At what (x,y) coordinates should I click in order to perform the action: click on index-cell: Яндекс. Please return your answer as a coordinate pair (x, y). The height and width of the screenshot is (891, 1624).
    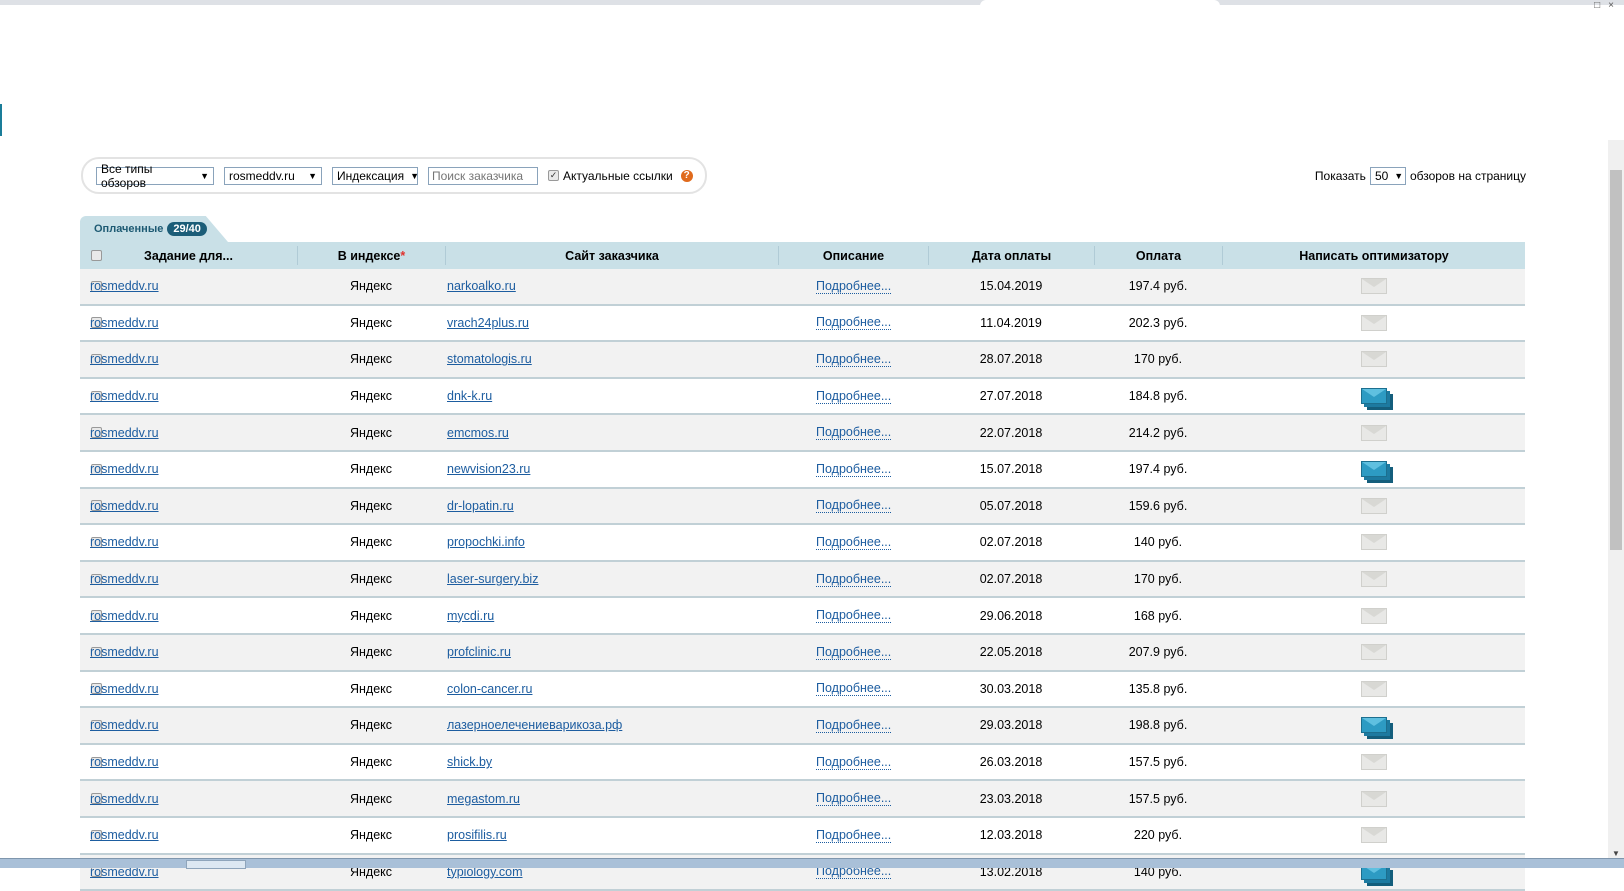
    Looking at the image, I should click on (371, 725).